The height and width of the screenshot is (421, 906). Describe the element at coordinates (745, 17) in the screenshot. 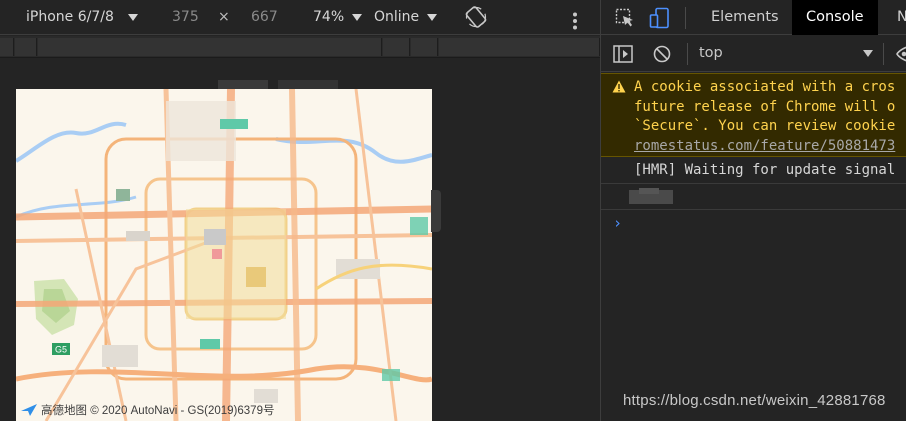

I see `tab-elements: Elements` at that location.